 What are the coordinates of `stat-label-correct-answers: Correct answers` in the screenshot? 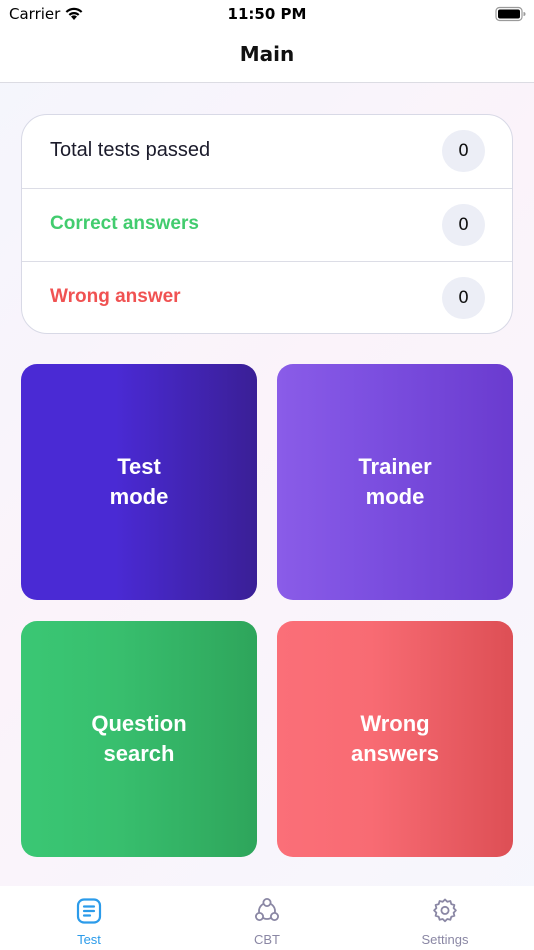 It's located at (124, 223).